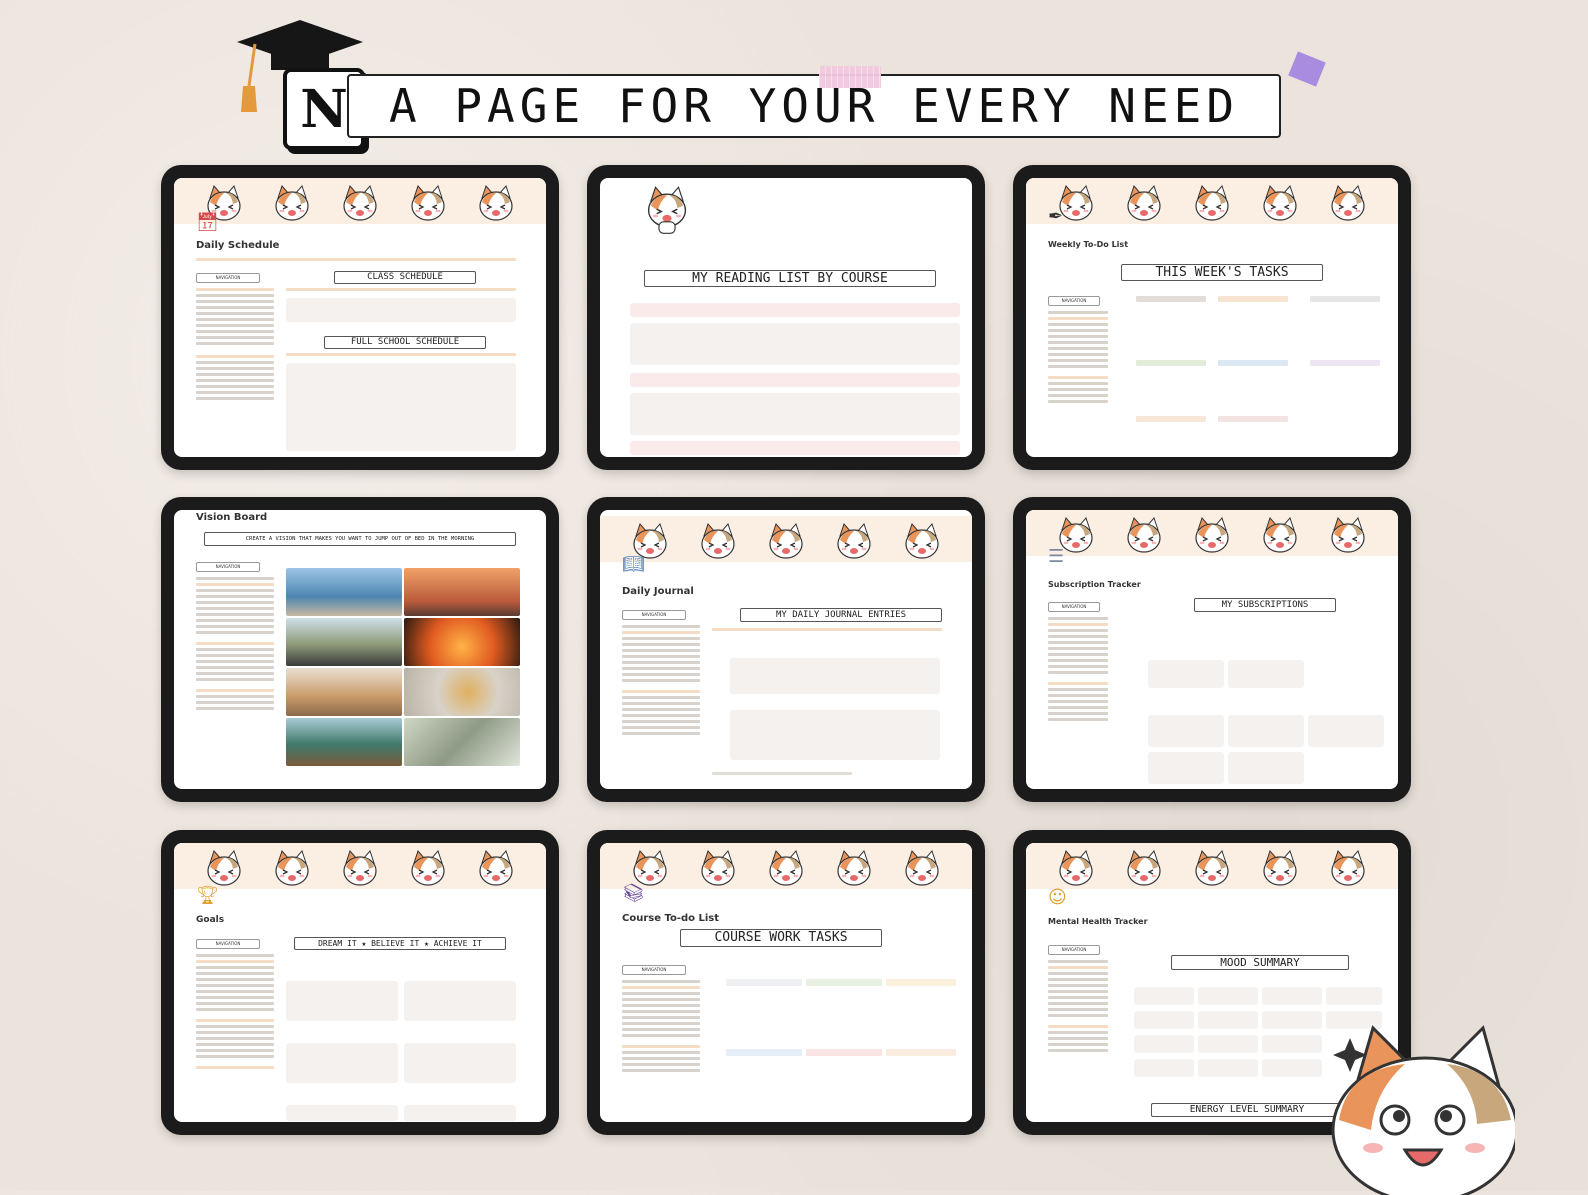 The height and width of the screenshot is (1195, 1588). What do you see at coordinates (1094, 584) in the screenshot?
I see `tablet-title: Subscription Tracker` at bounding box center [1094, 584].